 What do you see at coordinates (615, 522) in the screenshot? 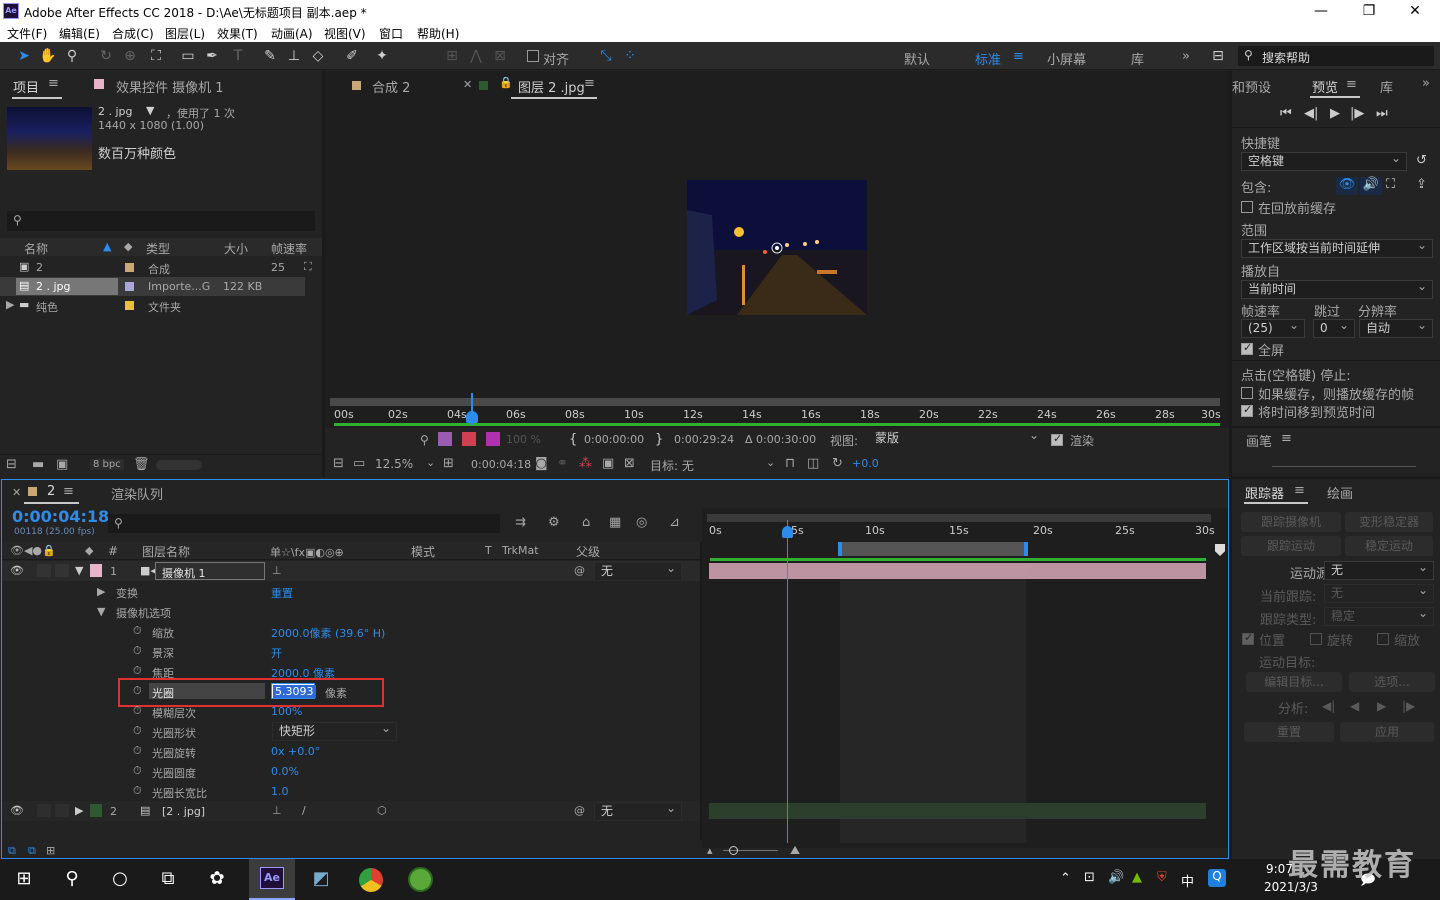
I see `frame-blending-icon: ▦` at bounding box center [615, 522].